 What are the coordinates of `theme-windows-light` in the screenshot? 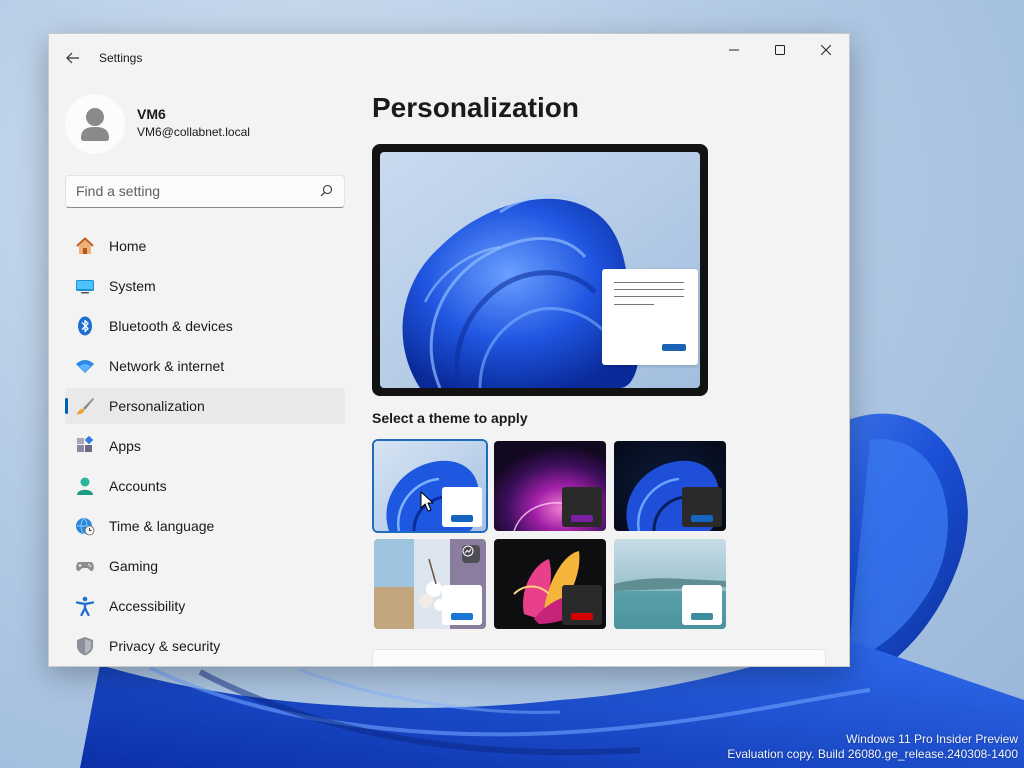 It's located at (430, 486).